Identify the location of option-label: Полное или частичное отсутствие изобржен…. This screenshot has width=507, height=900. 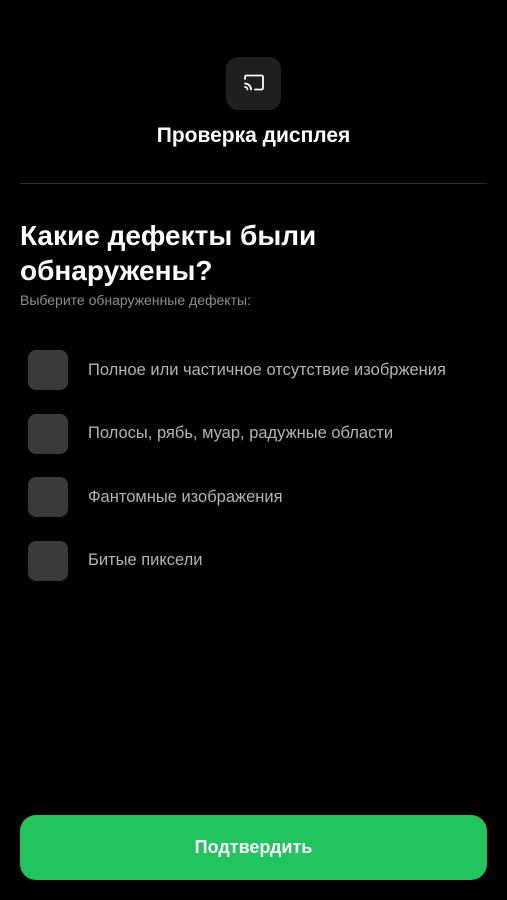
(267, 369).